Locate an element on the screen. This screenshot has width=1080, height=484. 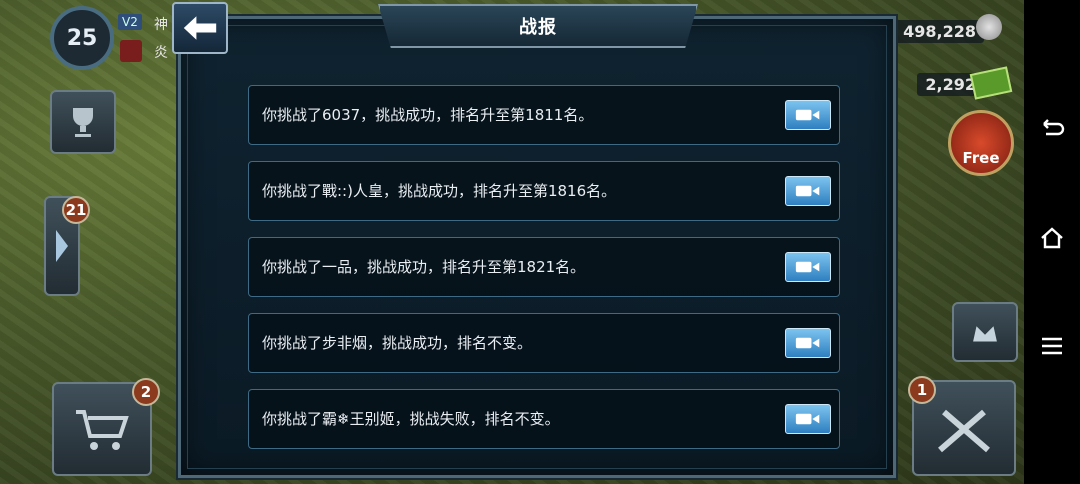
dialog-title: 战报 is located at coordinates (538, 27).